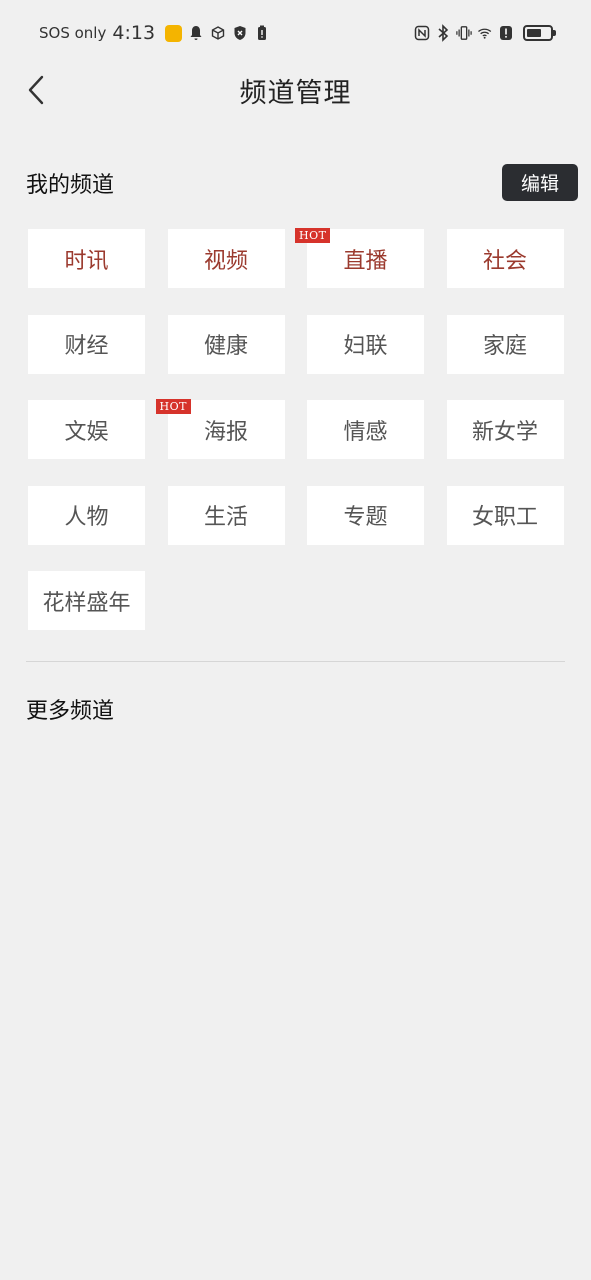  I want to click on channel-chip: 海报 HOT, so click(220, 429).